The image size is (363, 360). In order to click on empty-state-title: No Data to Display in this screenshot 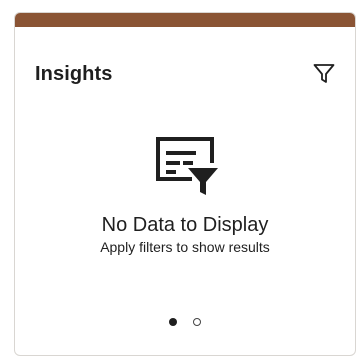, I will do `click(185, 225)`.